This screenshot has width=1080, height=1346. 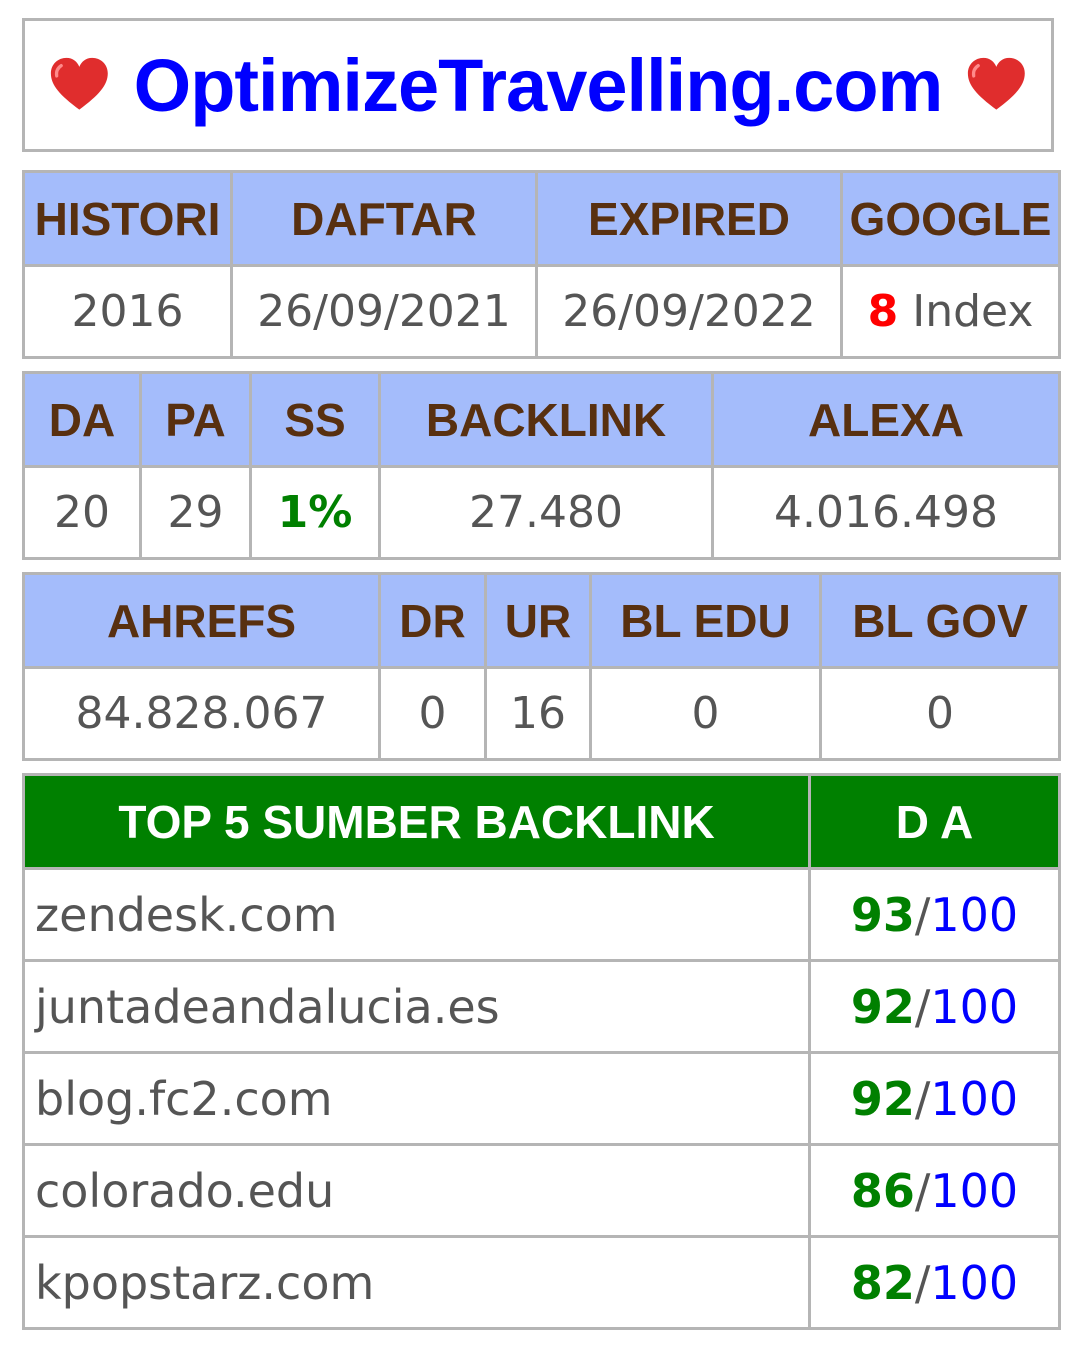 What do you see at coordinates (127, 218) in the screenshot?
I see `header-histori: HISTORI` at bounding box center [127, 218].